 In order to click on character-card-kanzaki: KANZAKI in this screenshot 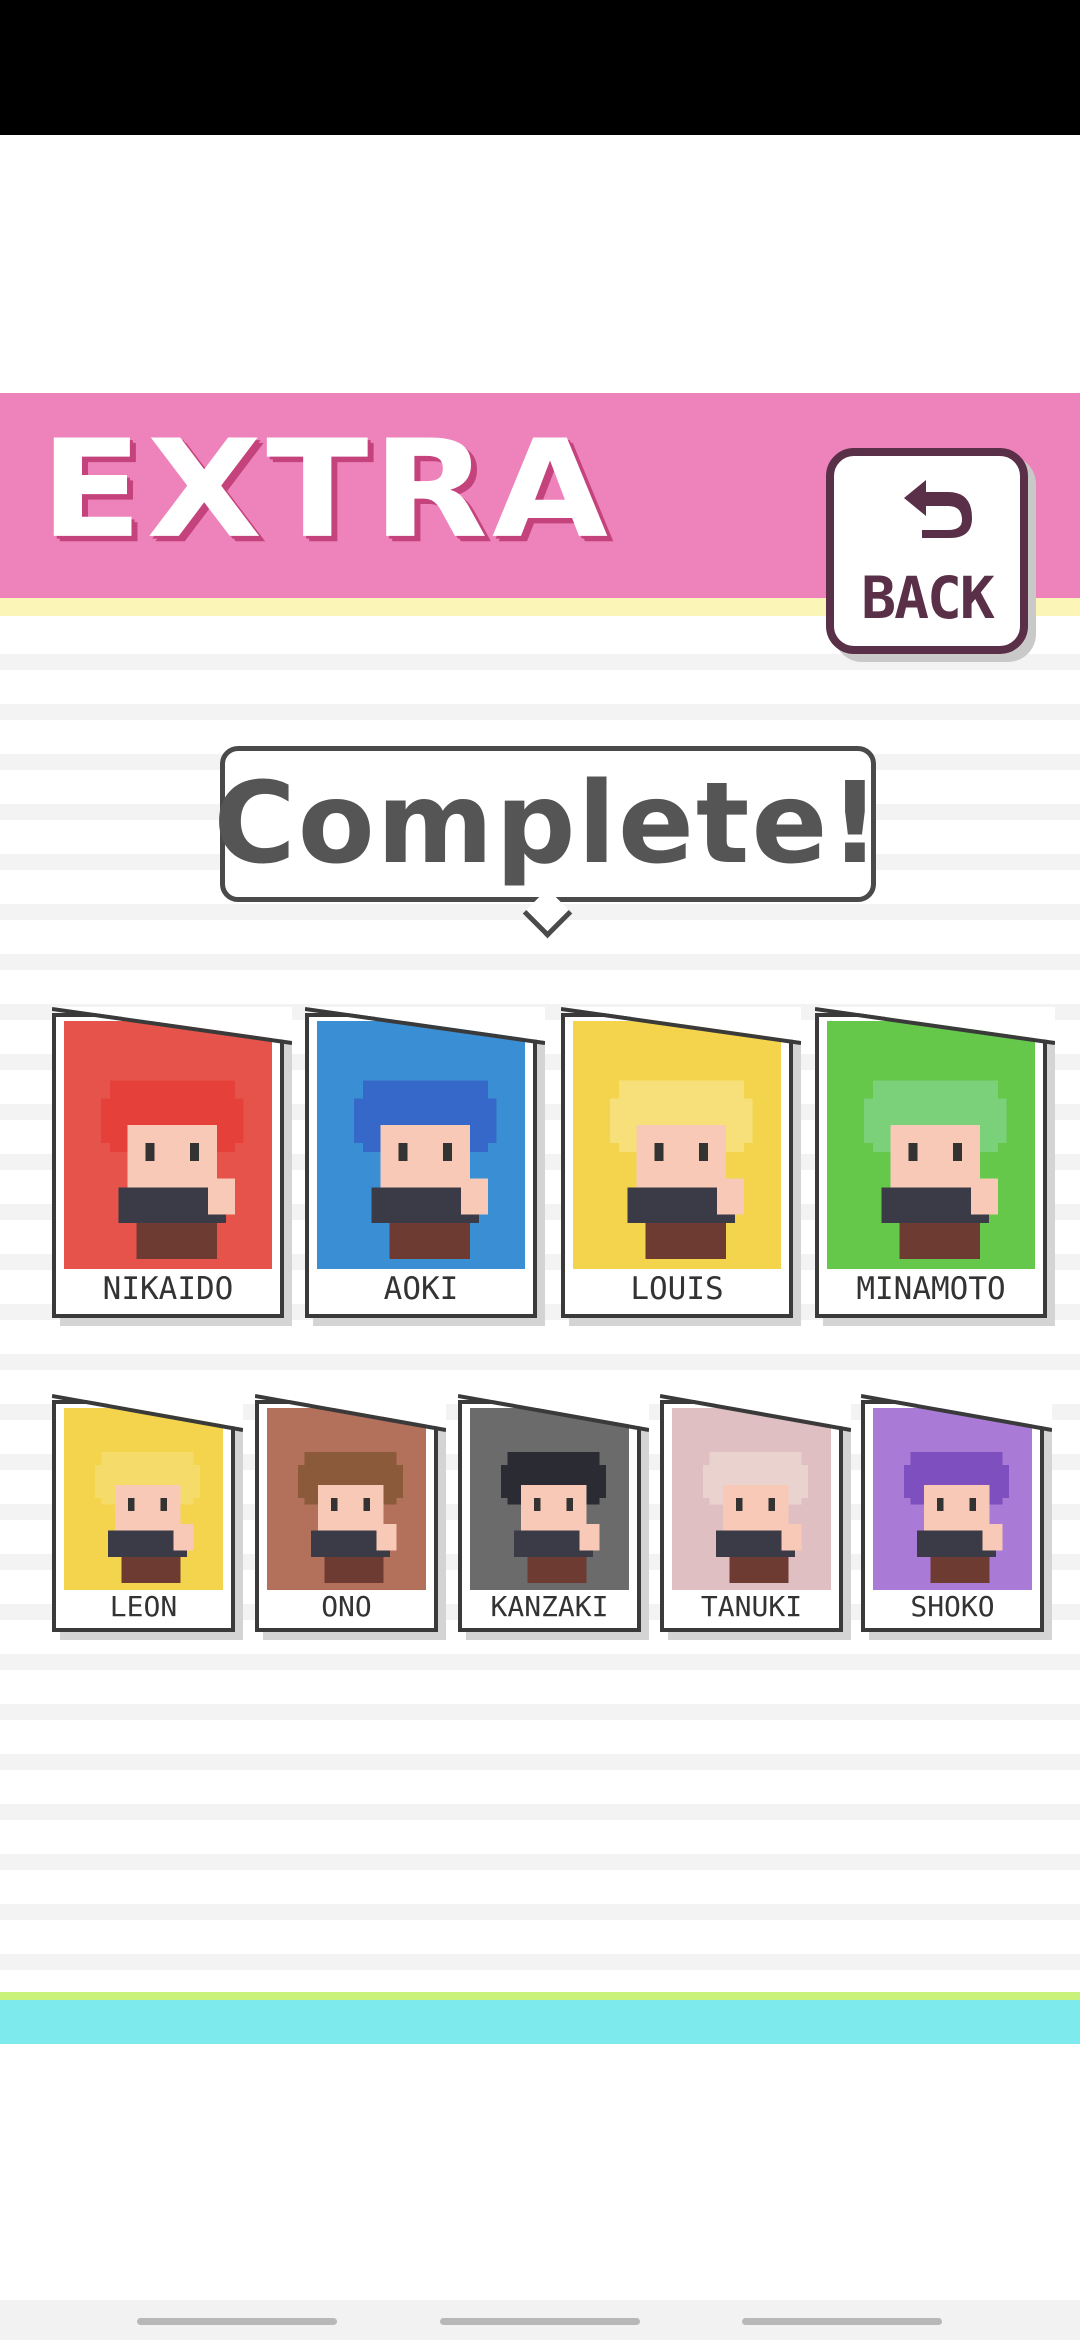, I will do `click(553, 1513)`.